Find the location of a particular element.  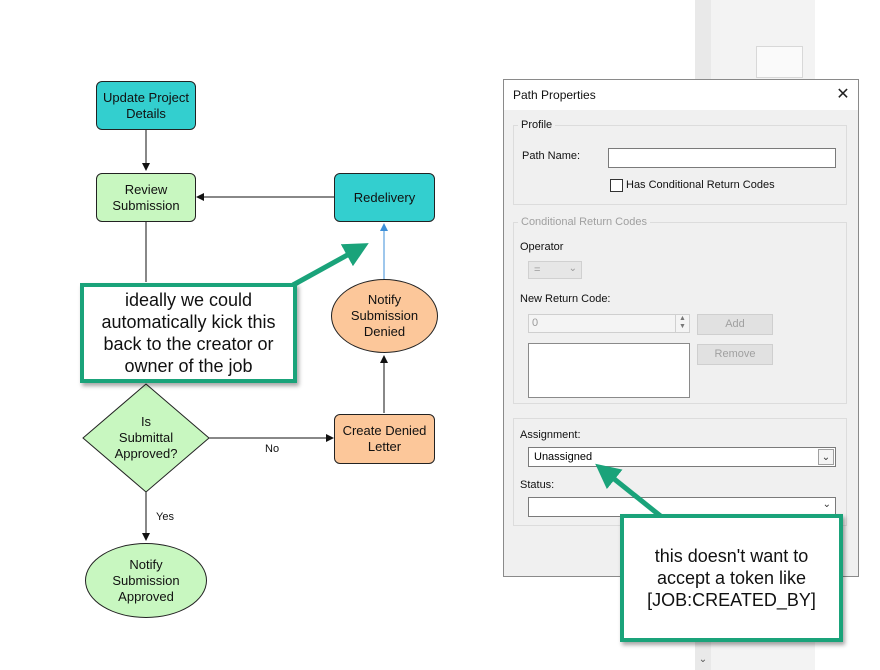

callout-left-arrow is located at coordinates (330, 265).